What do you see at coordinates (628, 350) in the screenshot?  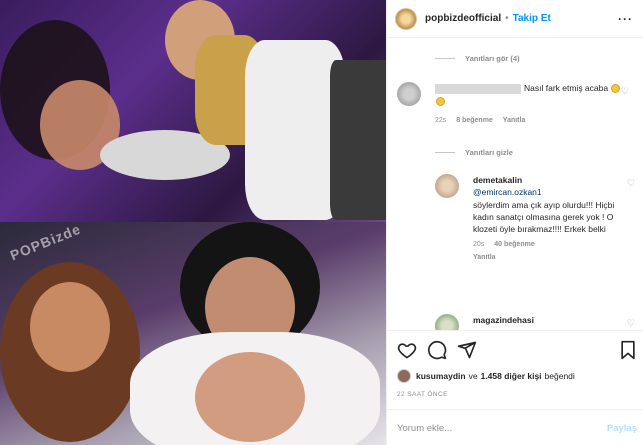 I see `bookmark-icon` at bounding box center [628, 350].